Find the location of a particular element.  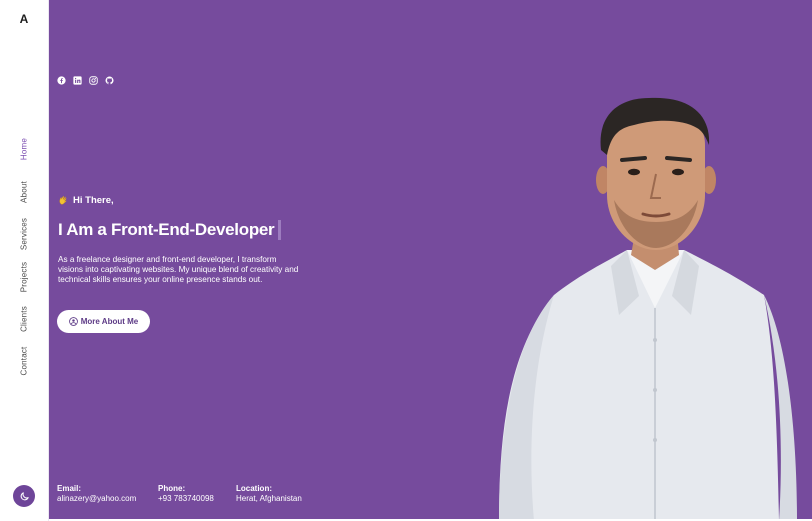

contact-location: Location: Herat, Afghanistan is located at coordinates (269, 494).